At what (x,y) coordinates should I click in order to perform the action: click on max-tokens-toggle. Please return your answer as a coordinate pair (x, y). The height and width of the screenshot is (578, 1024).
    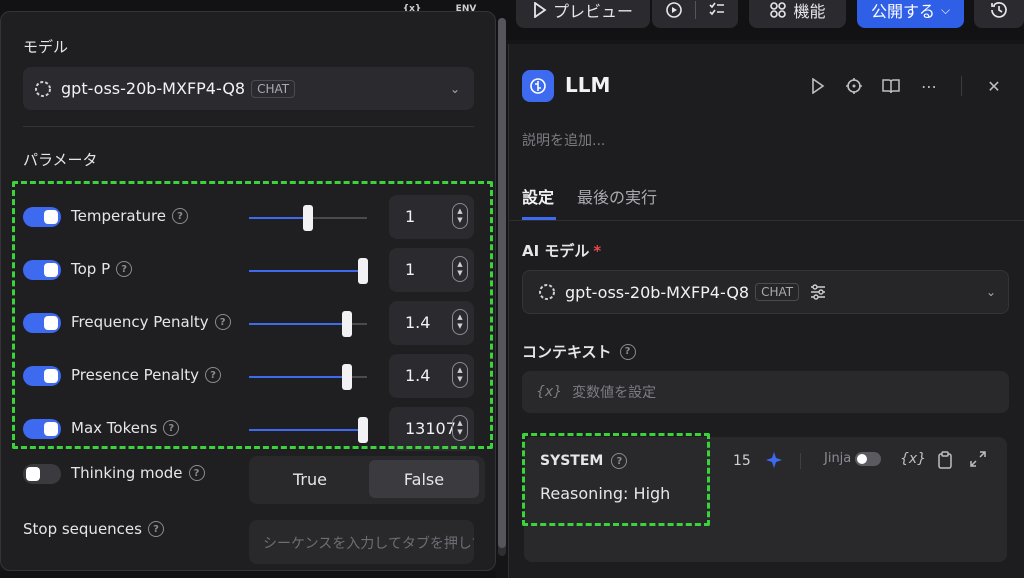
    Looking at the image, I should click on (42, 429).